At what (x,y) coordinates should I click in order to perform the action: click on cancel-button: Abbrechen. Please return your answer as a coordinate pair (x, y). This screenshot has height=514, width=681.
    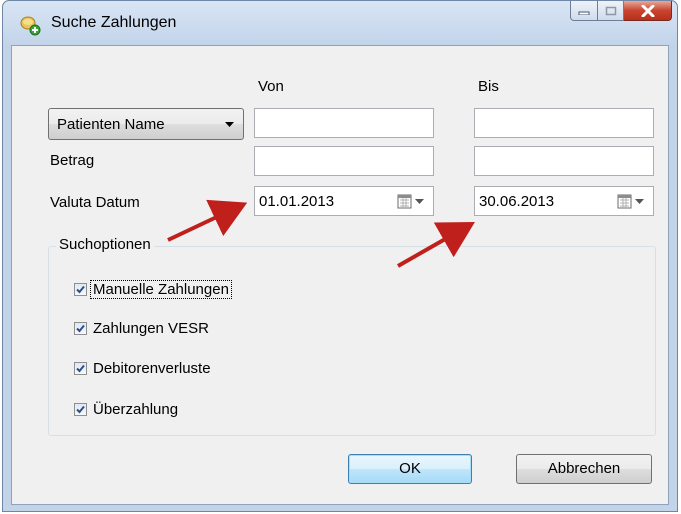
    Looking at the image, I should click on (584, 469).